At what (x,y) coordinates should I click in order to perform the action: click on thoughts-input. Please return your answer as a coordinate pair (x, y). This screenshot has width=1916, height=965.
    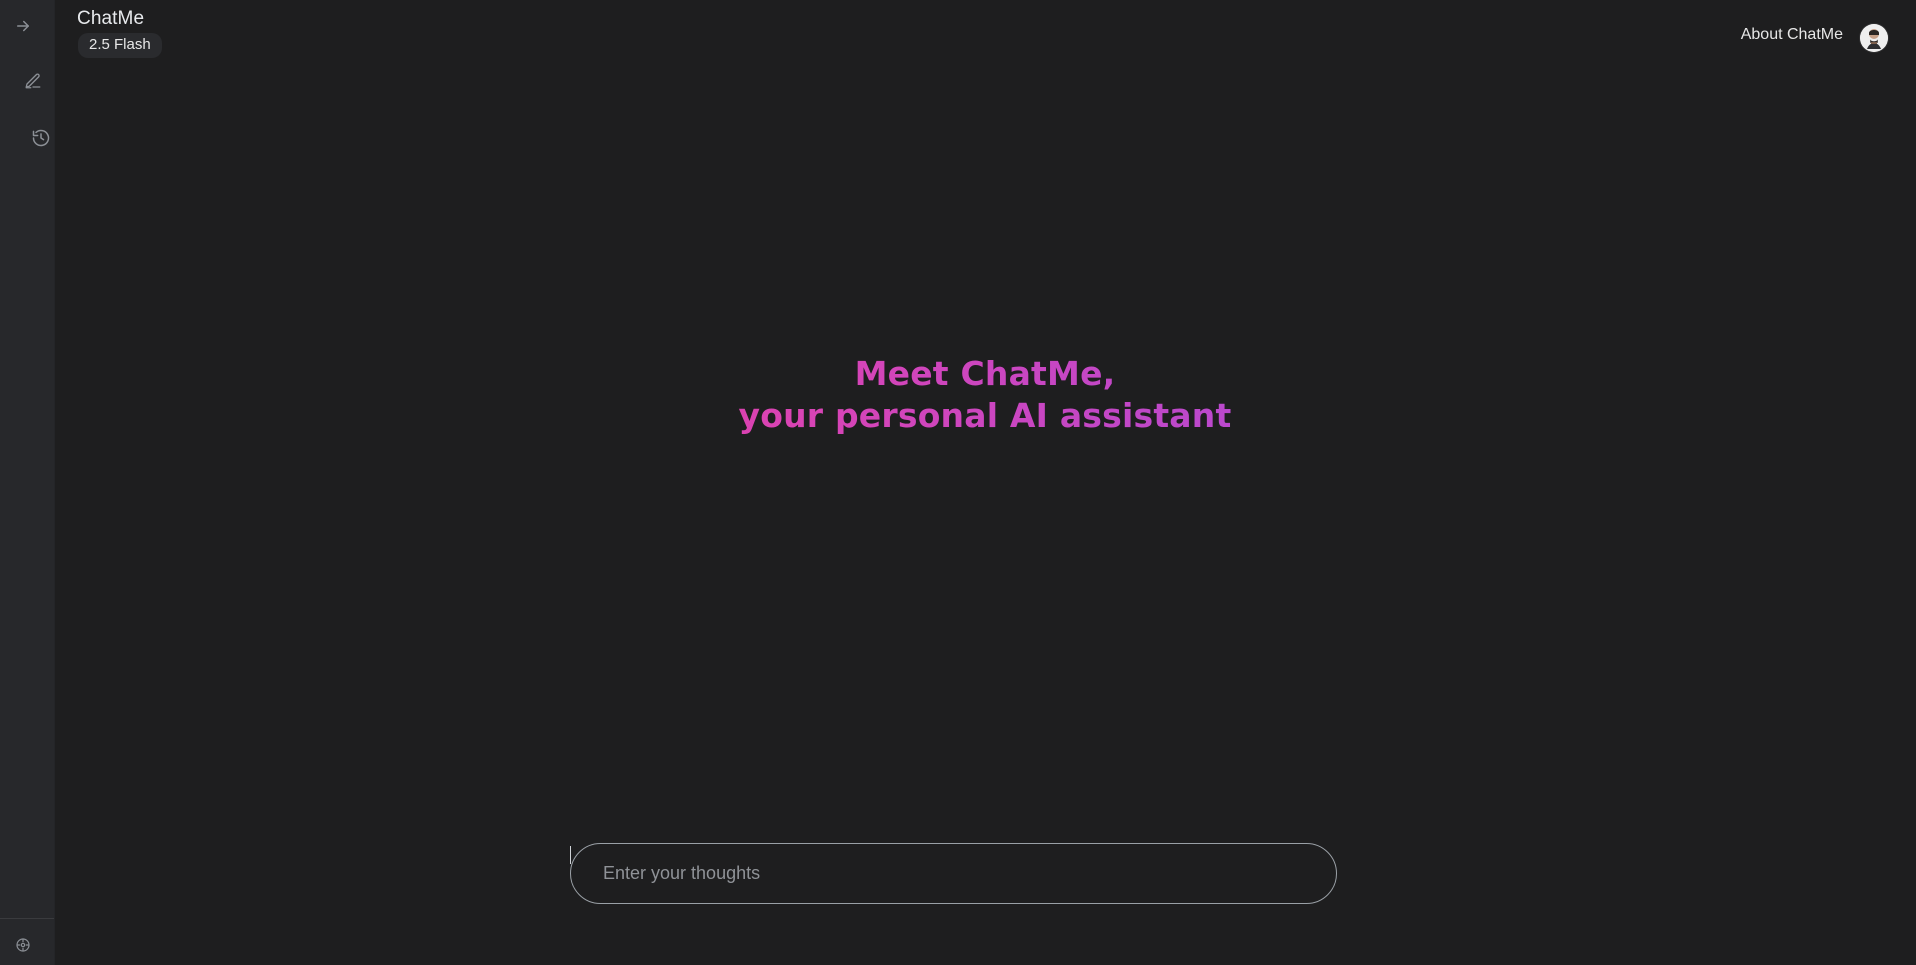
    Looking at the image, I should click on (948, 873).